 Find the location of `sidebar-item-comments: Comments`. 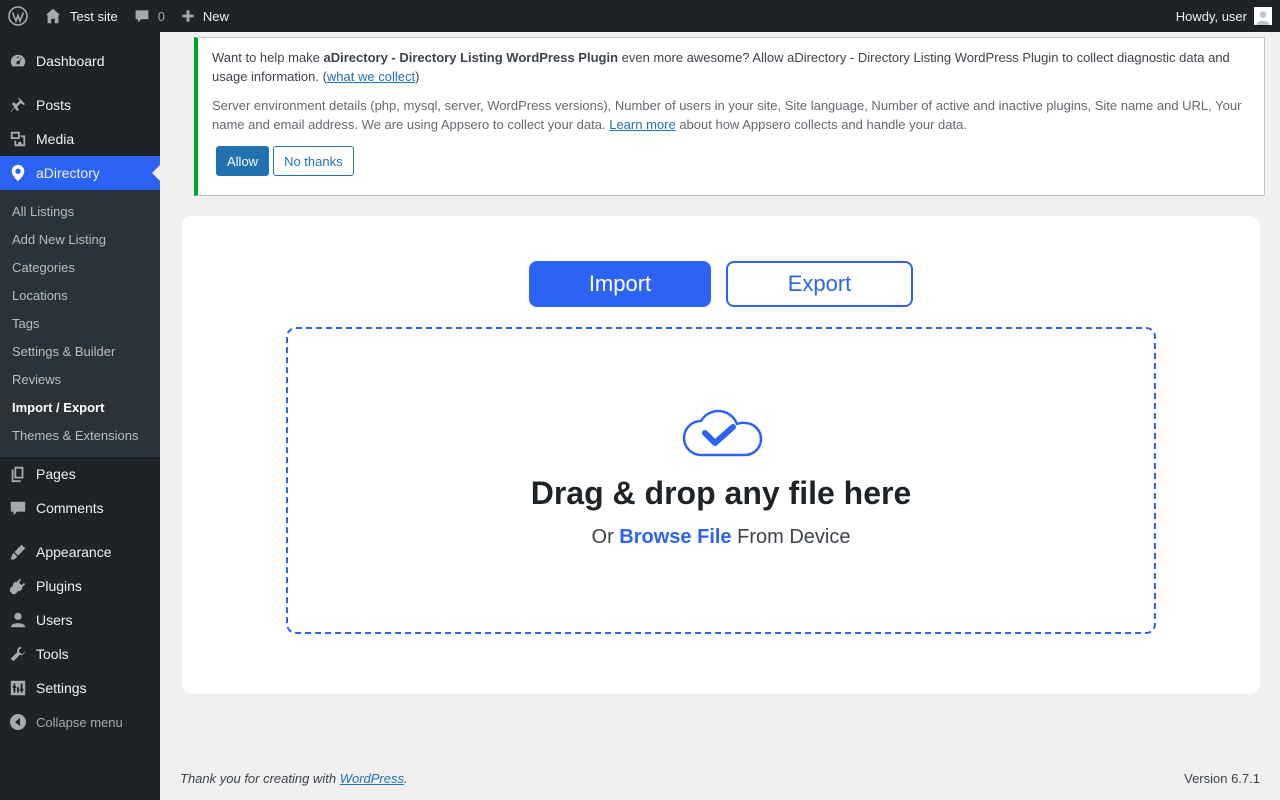

sidebar-item-comments: Comments is located at coordinates (80, 508).